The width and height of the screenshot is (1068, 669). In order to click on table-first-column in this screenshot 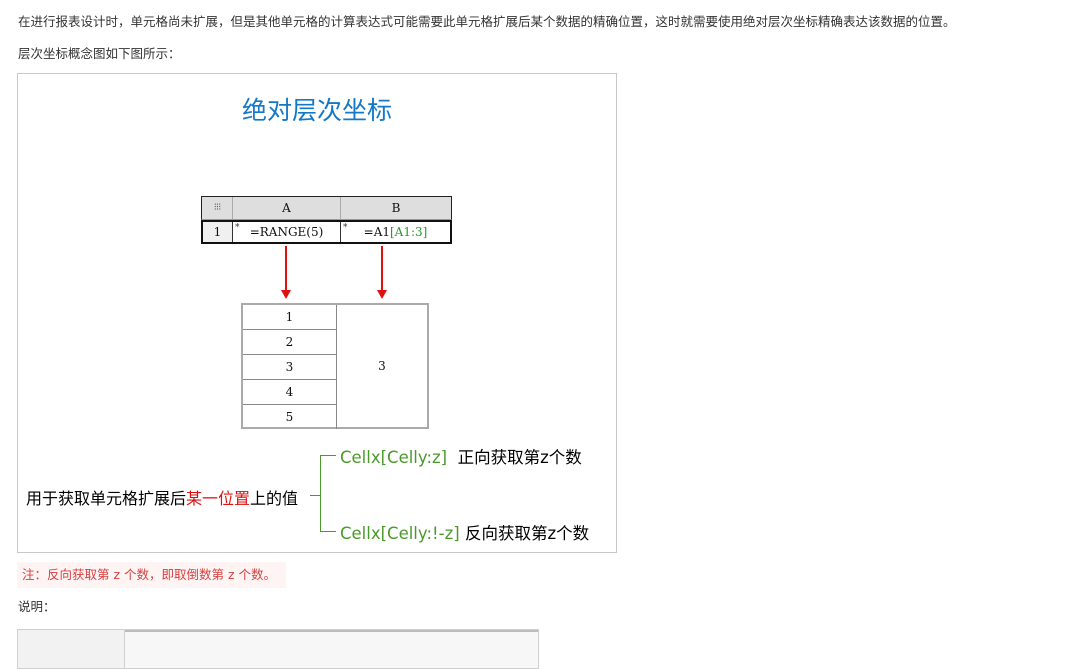, I will do `click(71, 649)`.